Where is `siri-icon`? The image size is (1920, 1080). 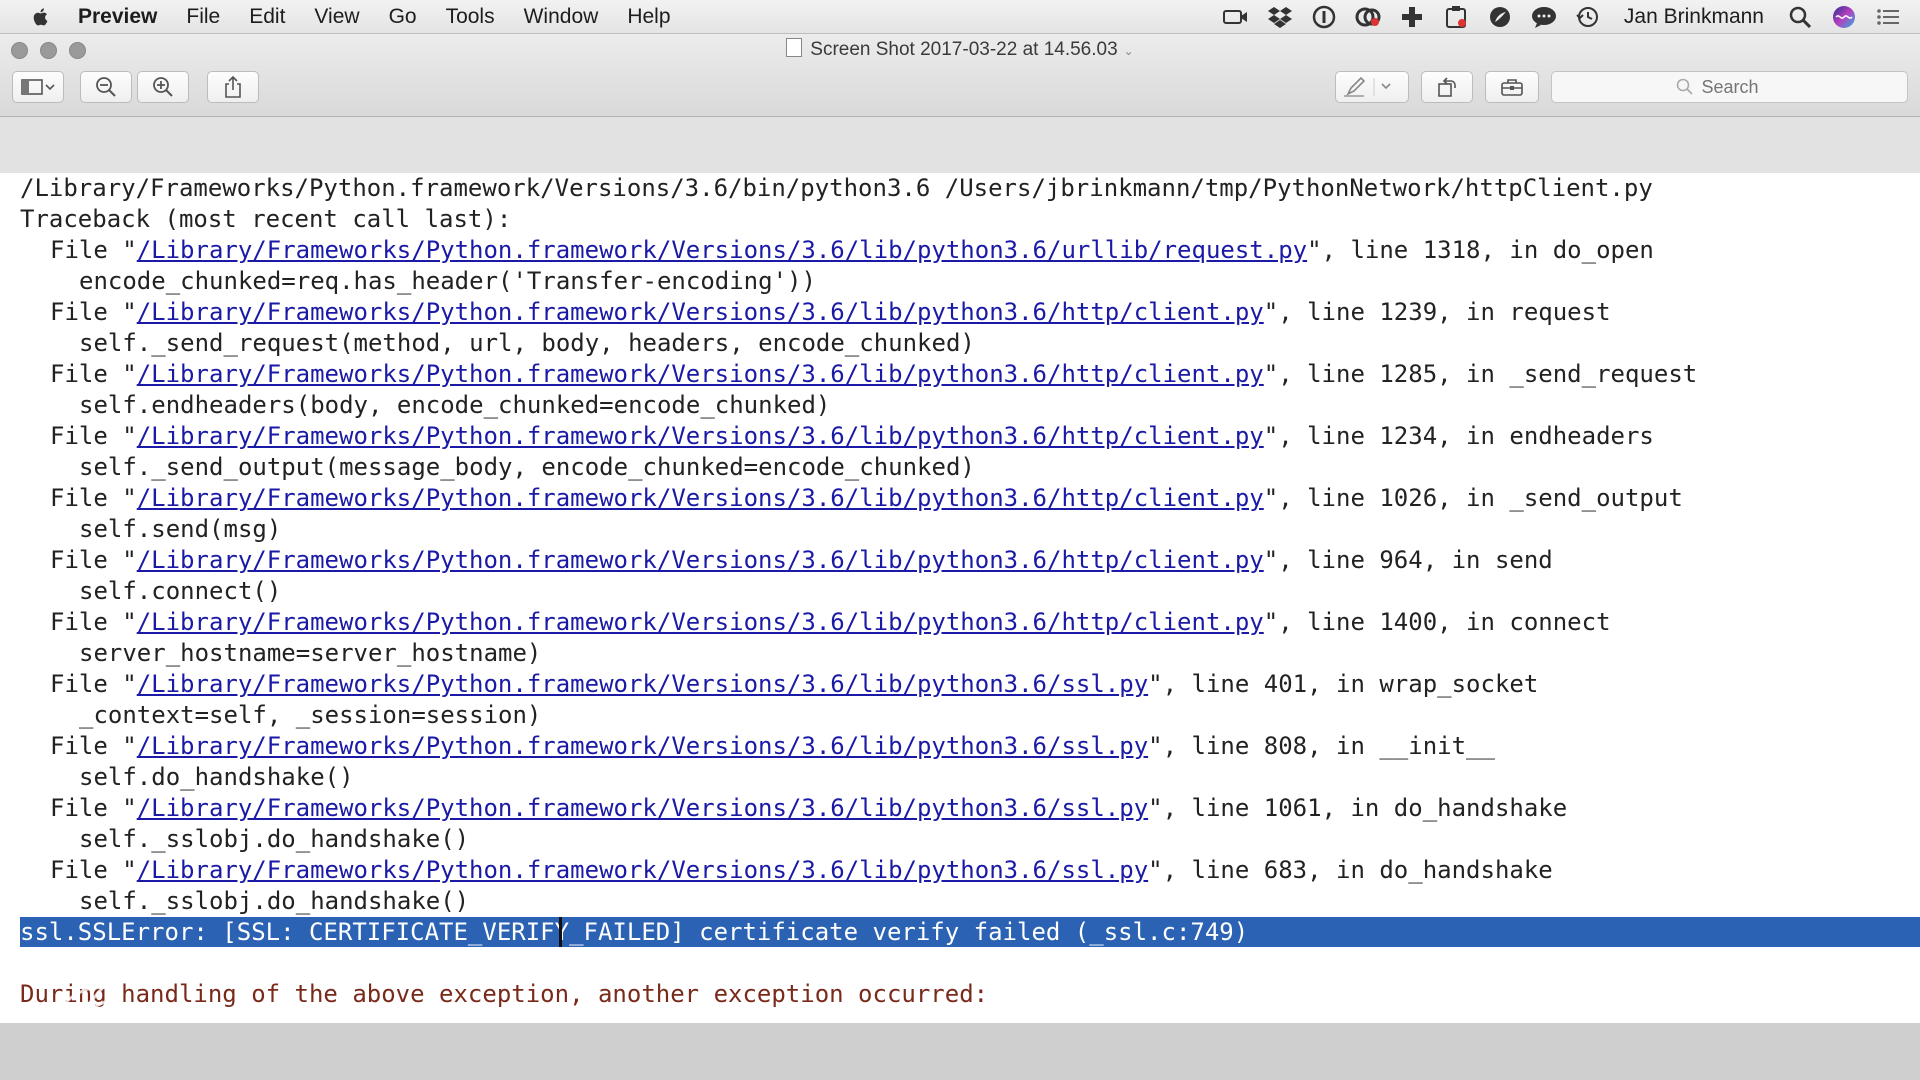
siri-icon is located at coordinates (1844, 17).